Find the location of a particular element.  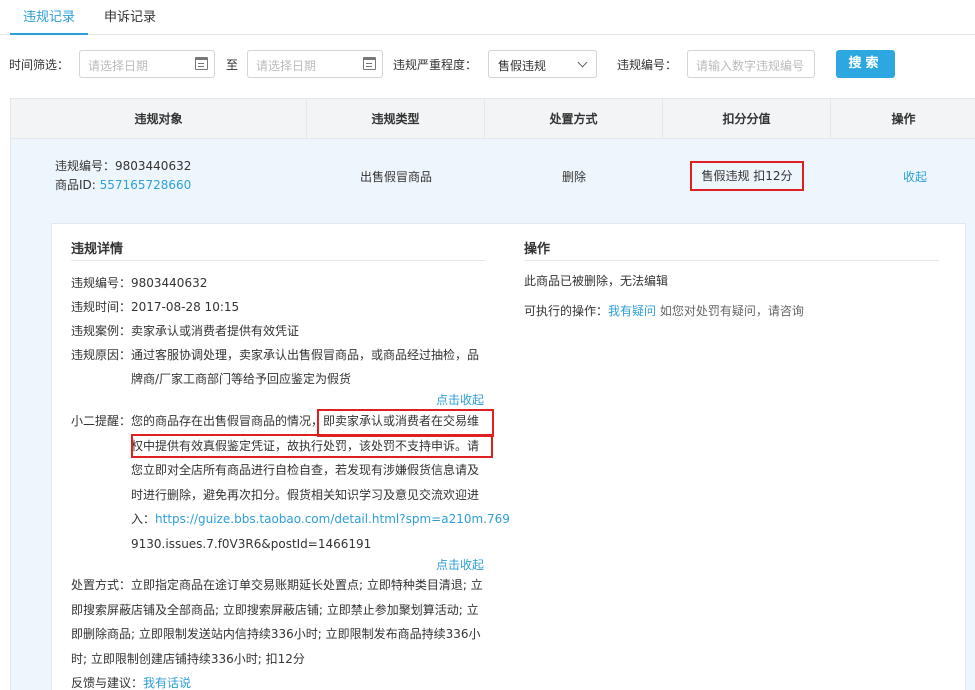

detail-time-value: 2017-08-28 10:15 is located at coordinates (185, 307).